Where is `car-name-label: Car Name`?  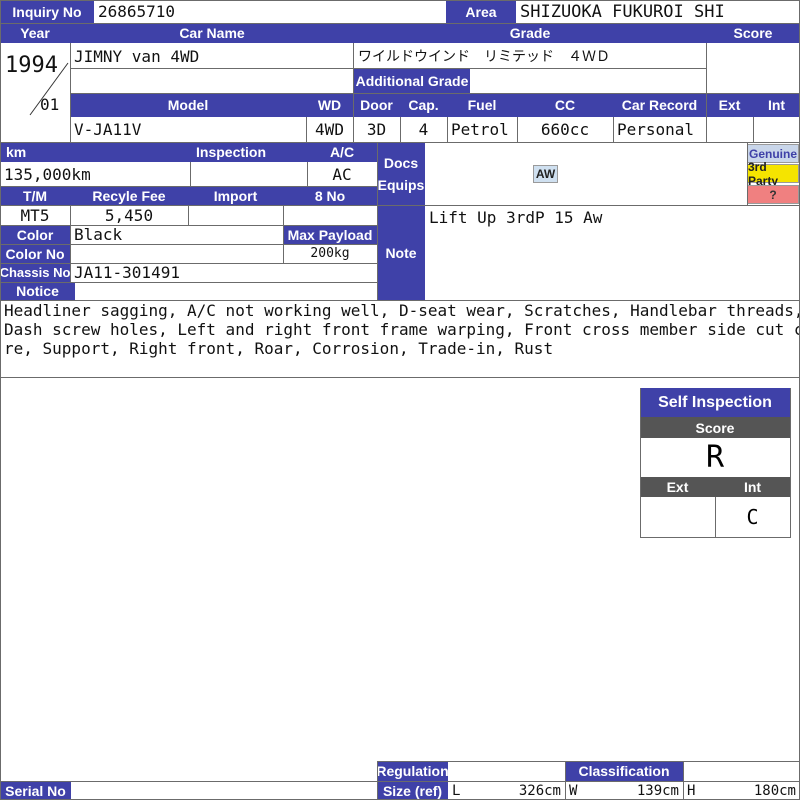
car-name-label: Car Name is located at coordinates (212, 33).